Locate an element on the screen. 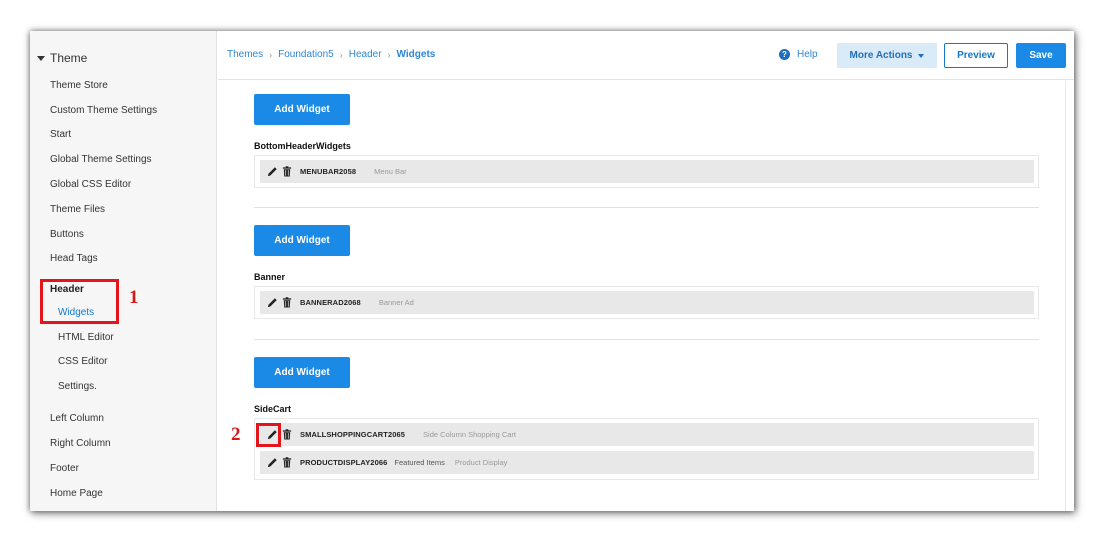 The width and height of the screenshot is (1104, 542). more-actions-button: More Actions is located at coordinates (887, 55).